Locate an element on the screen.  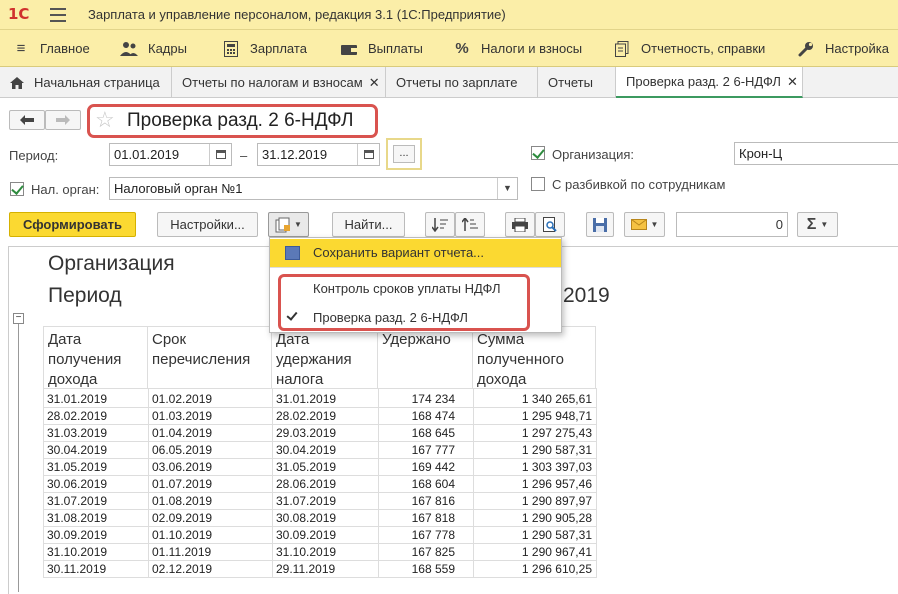
send-email-button: ▼ is located at coordinates (644, 224).